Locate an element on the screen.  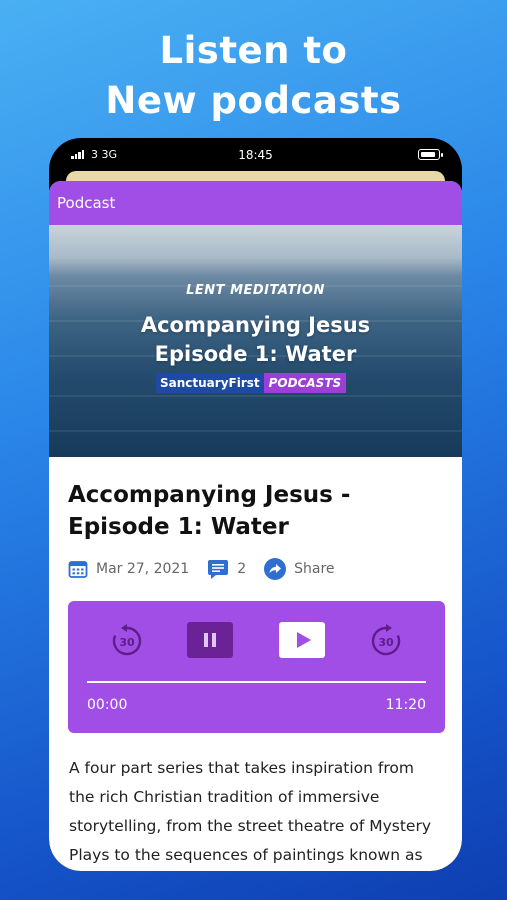
battery-icon is located at coordinates (430, 154).